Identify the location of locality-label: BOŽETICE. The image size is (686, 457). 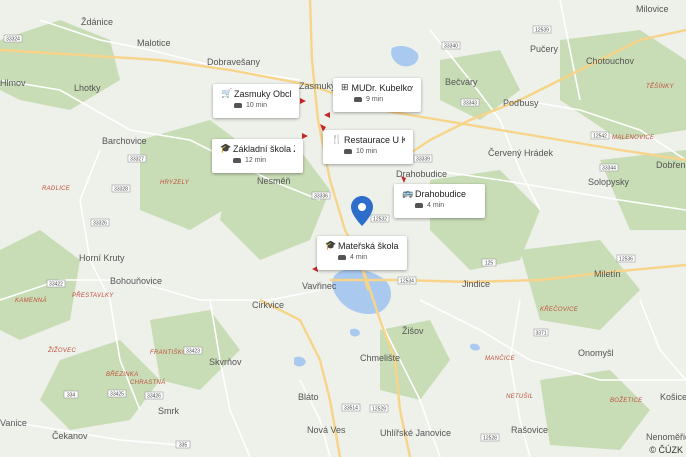
(626, 400).